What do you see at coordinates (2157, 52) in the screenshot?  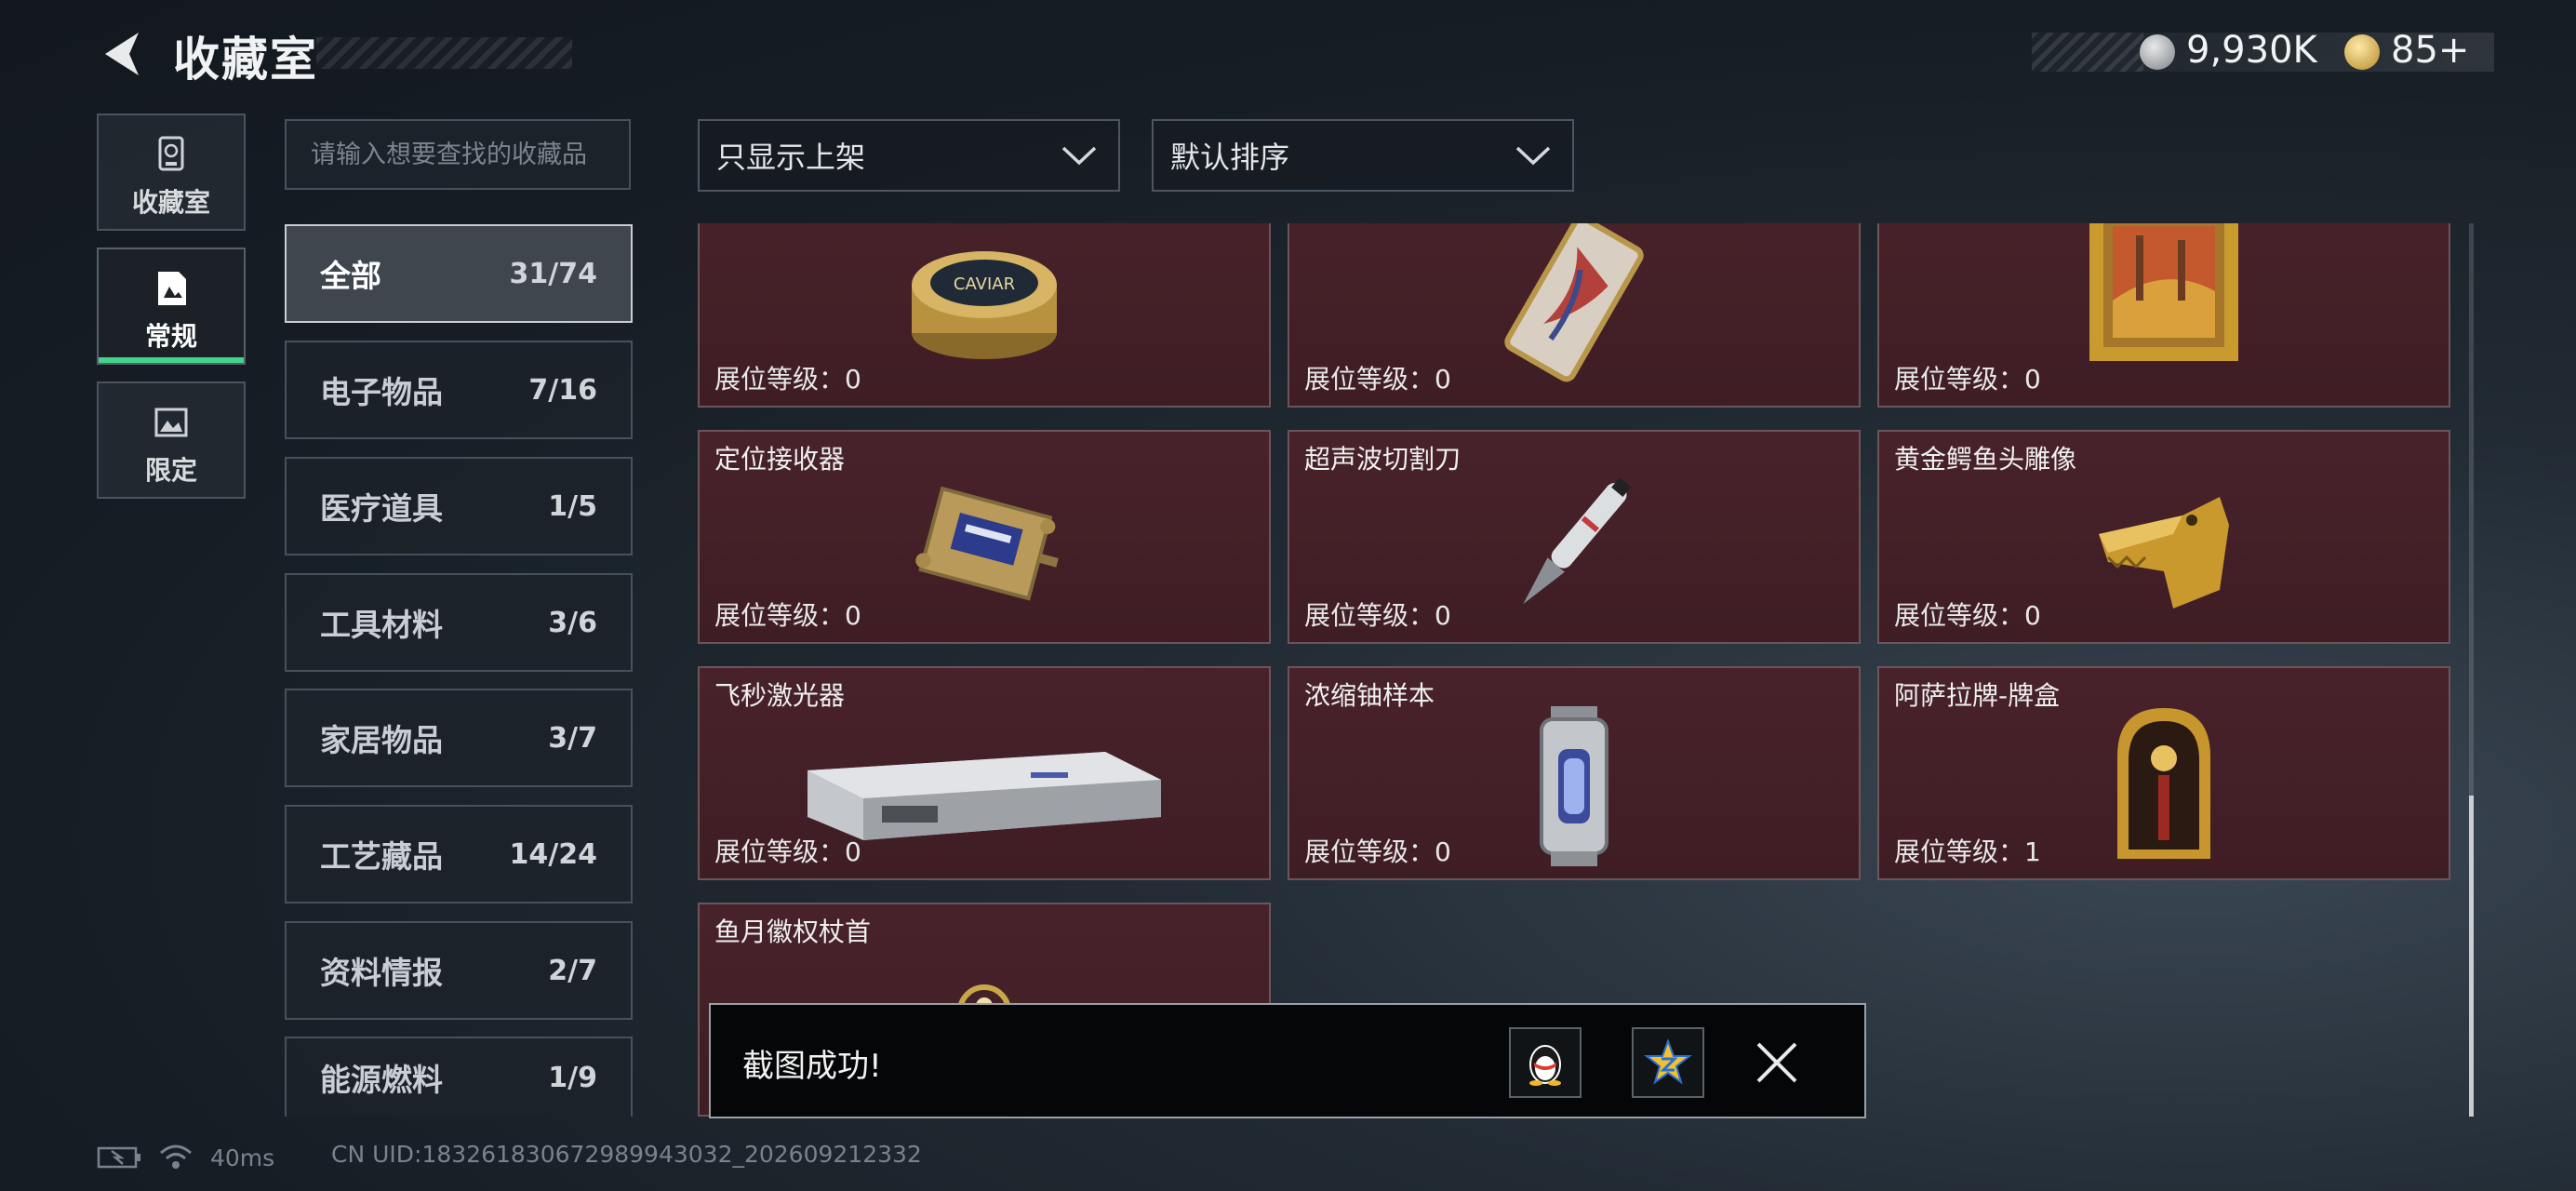 I see `silver-coin-icon` at bounding box center [2157, 52].